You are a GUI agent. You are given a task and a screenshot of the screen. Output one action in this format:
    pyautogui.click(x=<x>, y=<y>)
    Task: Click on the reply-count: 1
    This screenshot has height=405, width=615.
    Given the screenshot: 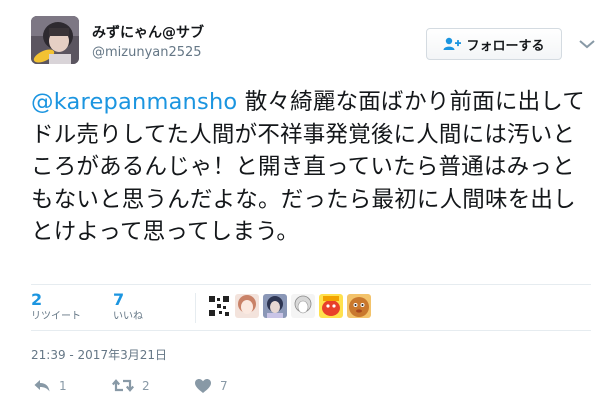 What is the action you would take?
    pyautogui.click(x=63, y=385)
    